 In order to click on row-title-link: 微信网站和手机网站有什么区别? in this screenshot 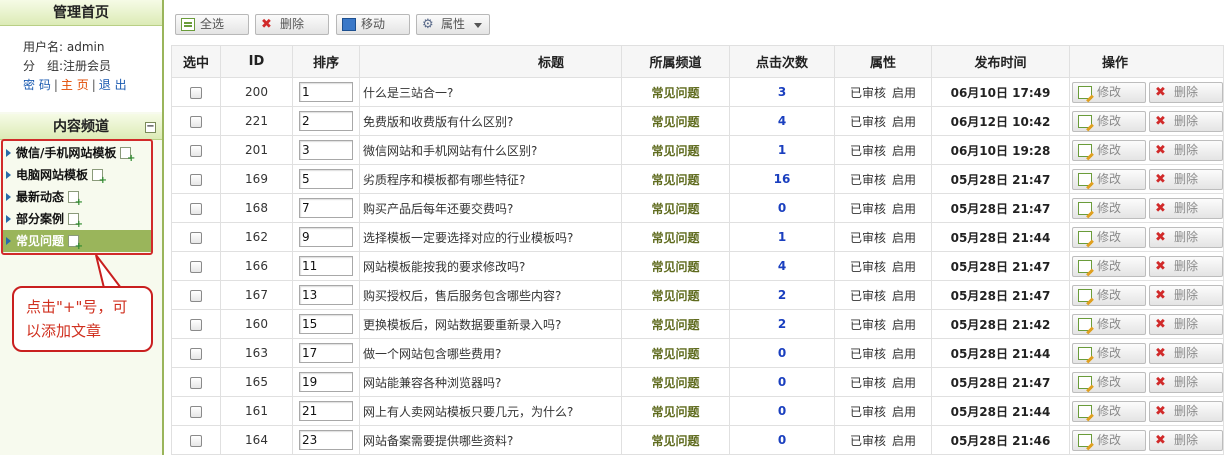, I will do `click(490, 150)`.